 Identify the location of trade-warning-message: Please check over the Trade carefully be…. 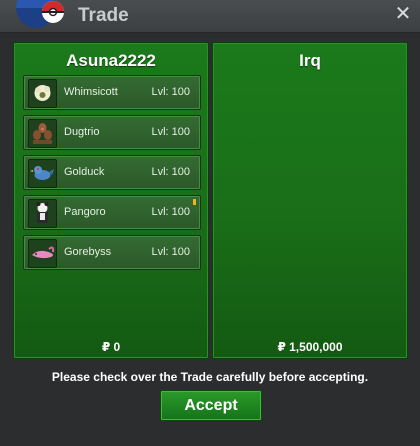
(210, 377).